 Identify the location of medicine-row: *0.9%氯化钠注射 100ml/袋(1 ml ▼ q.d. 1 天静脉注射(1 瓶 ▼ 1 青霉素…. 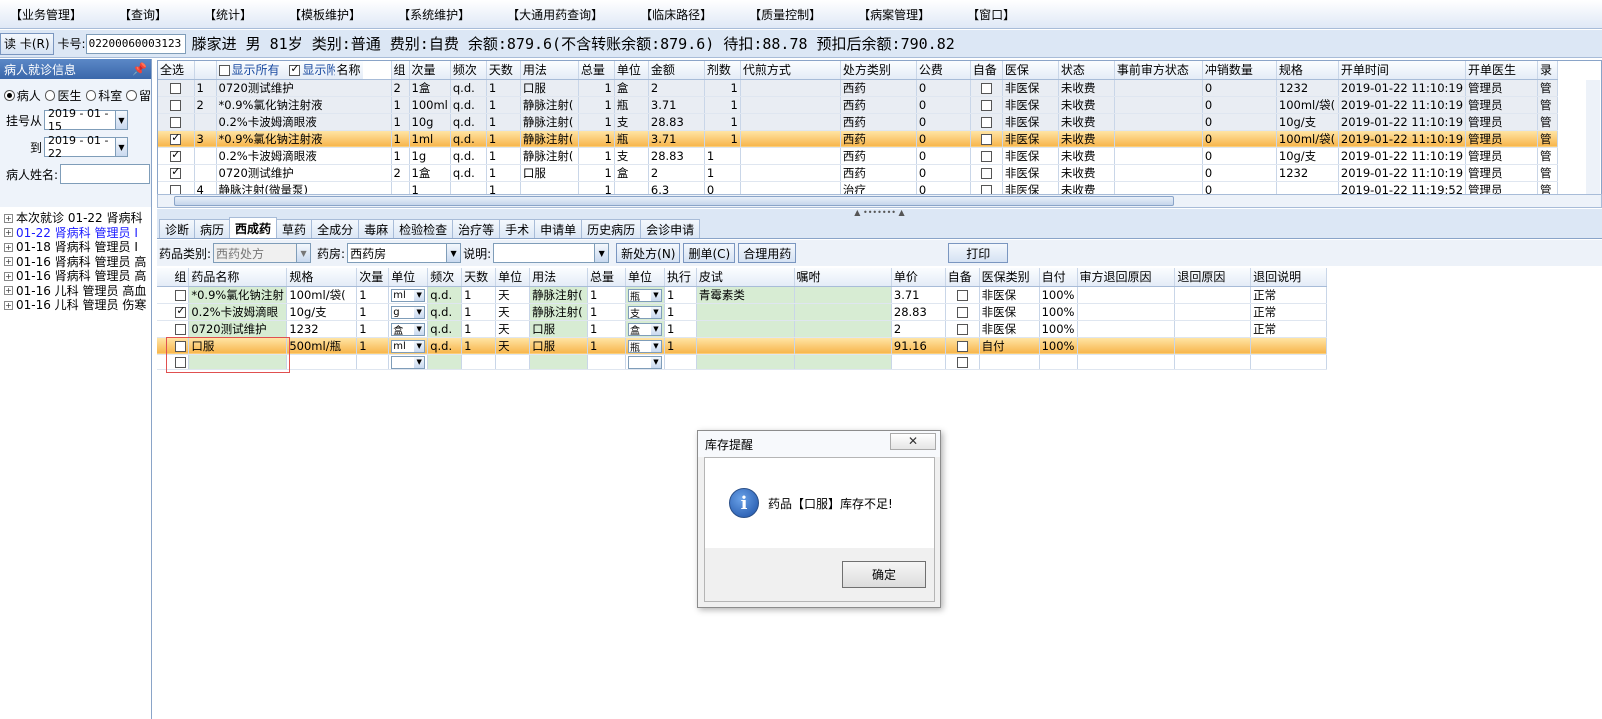
(742, 295).